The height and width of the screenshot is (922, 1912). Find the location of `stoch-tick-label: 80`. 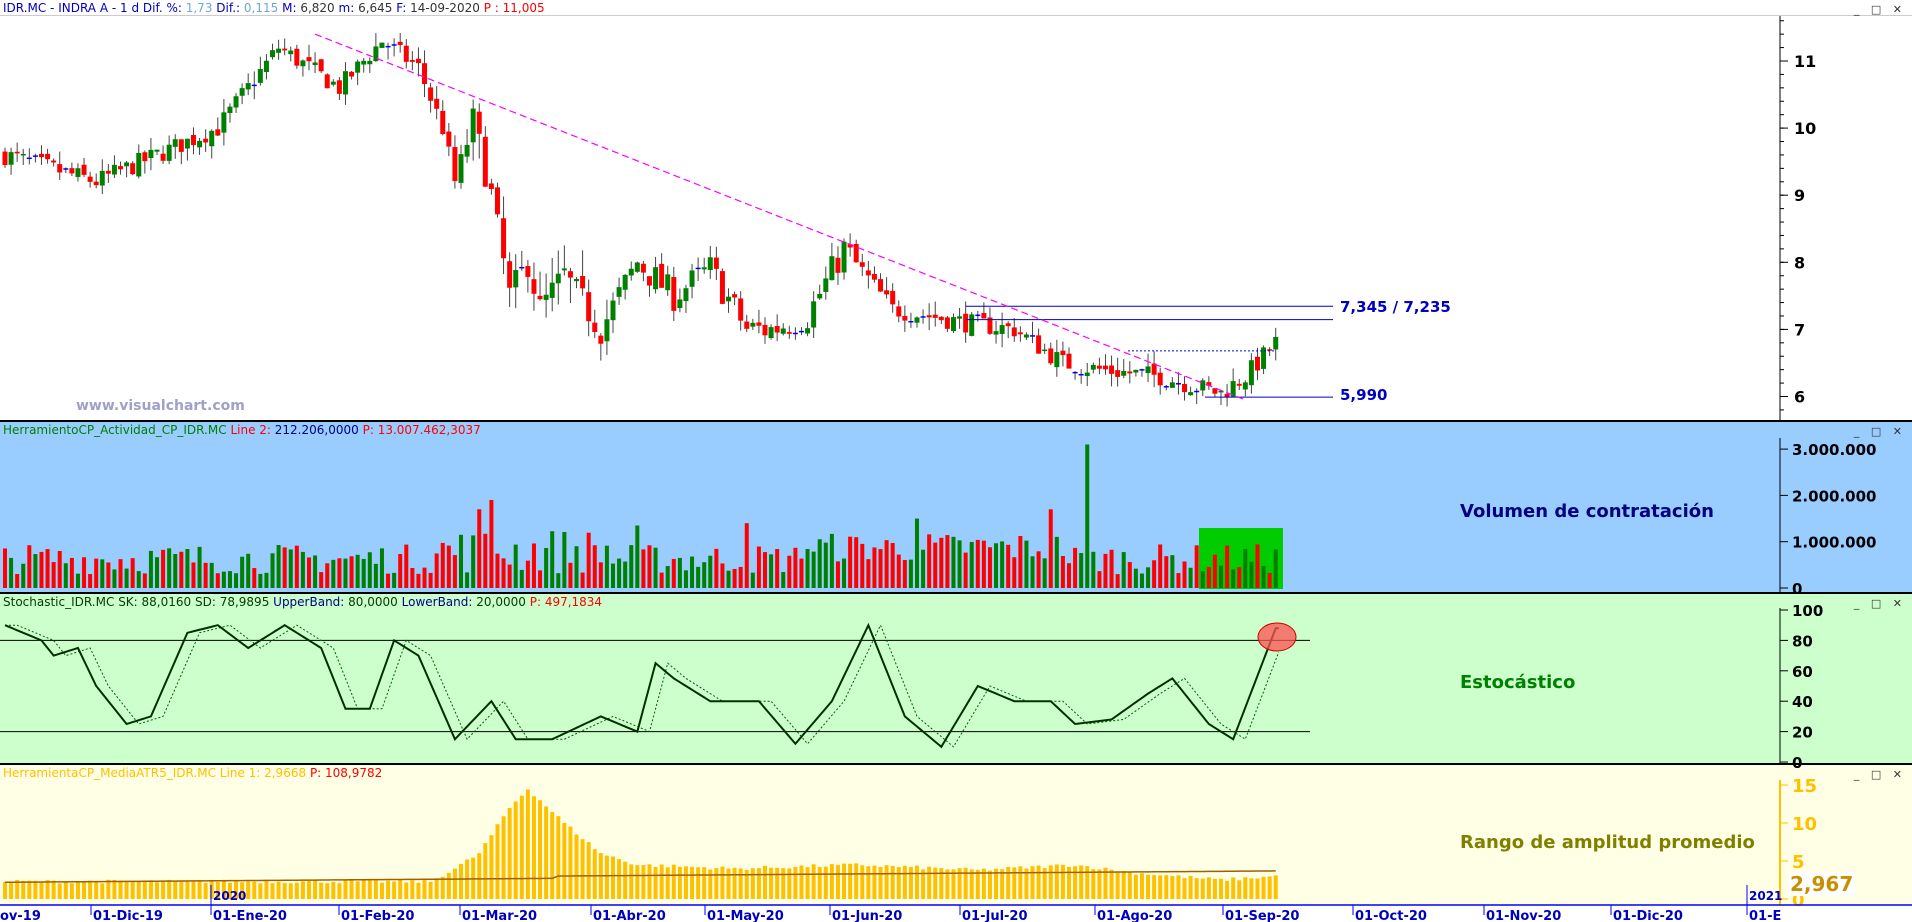

stoch-tick-label: 80 is located at coordinates (1802, 641).